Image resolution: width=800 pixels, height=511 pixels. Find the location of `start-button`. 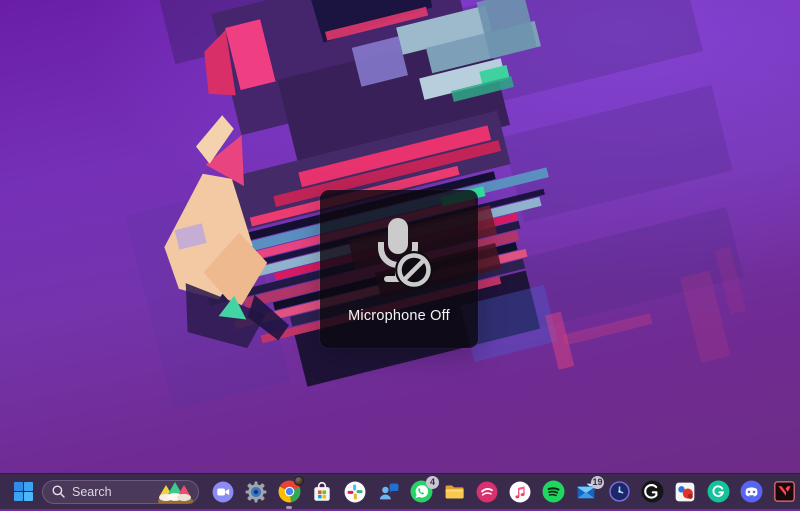

start-button is located at coordinates (23, 492).